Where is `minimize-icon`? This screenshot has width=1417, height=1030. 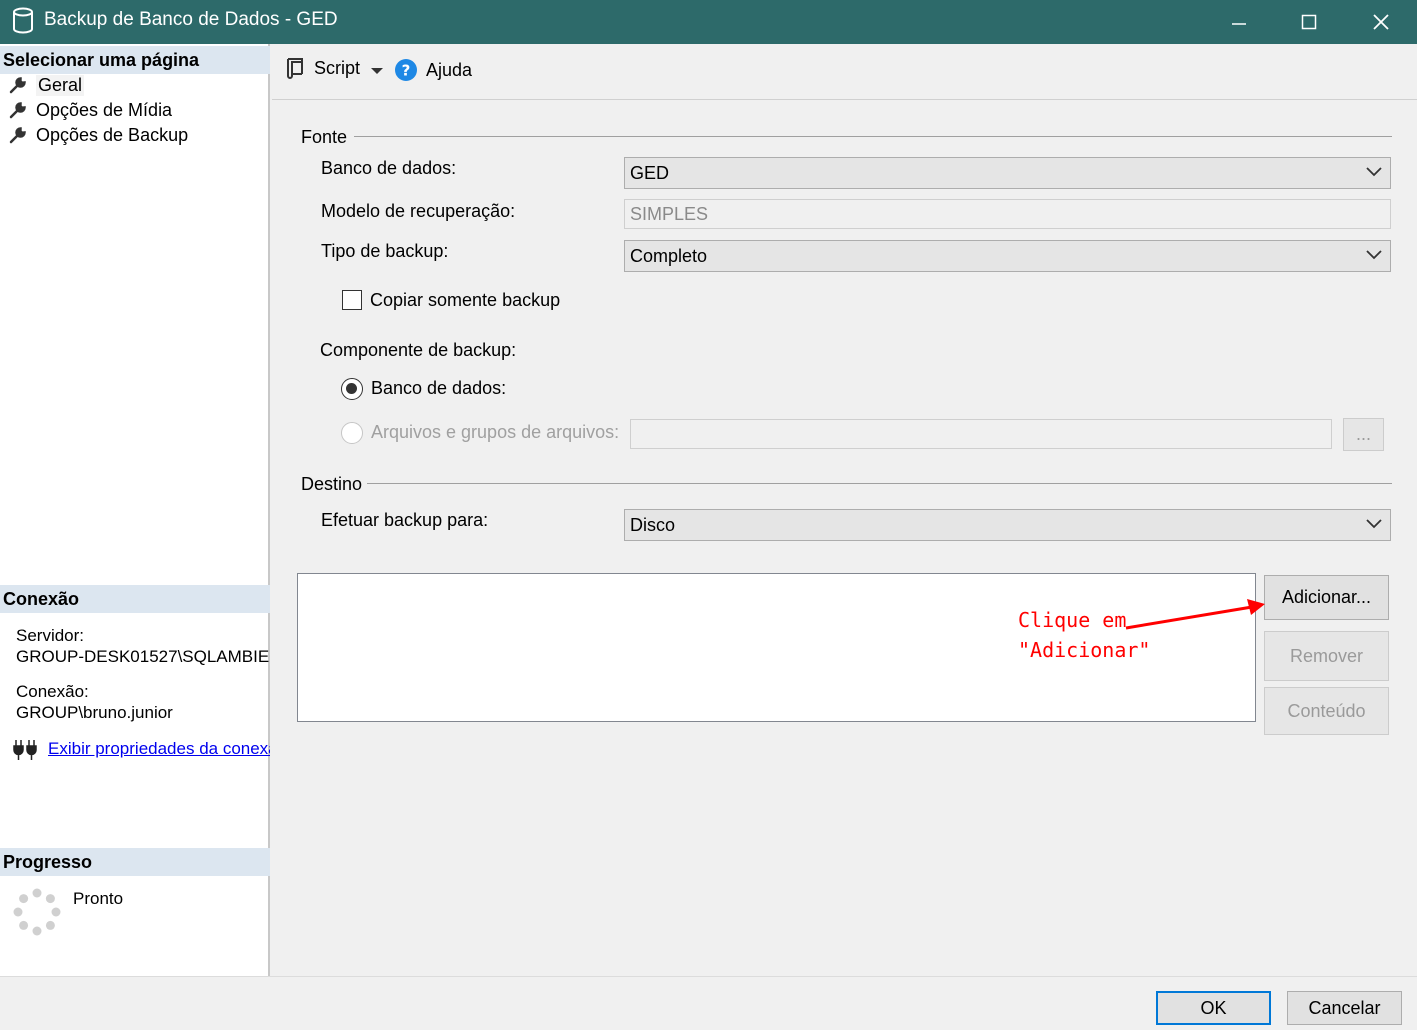
minimize-icon is located at coordinates (1239, 24).